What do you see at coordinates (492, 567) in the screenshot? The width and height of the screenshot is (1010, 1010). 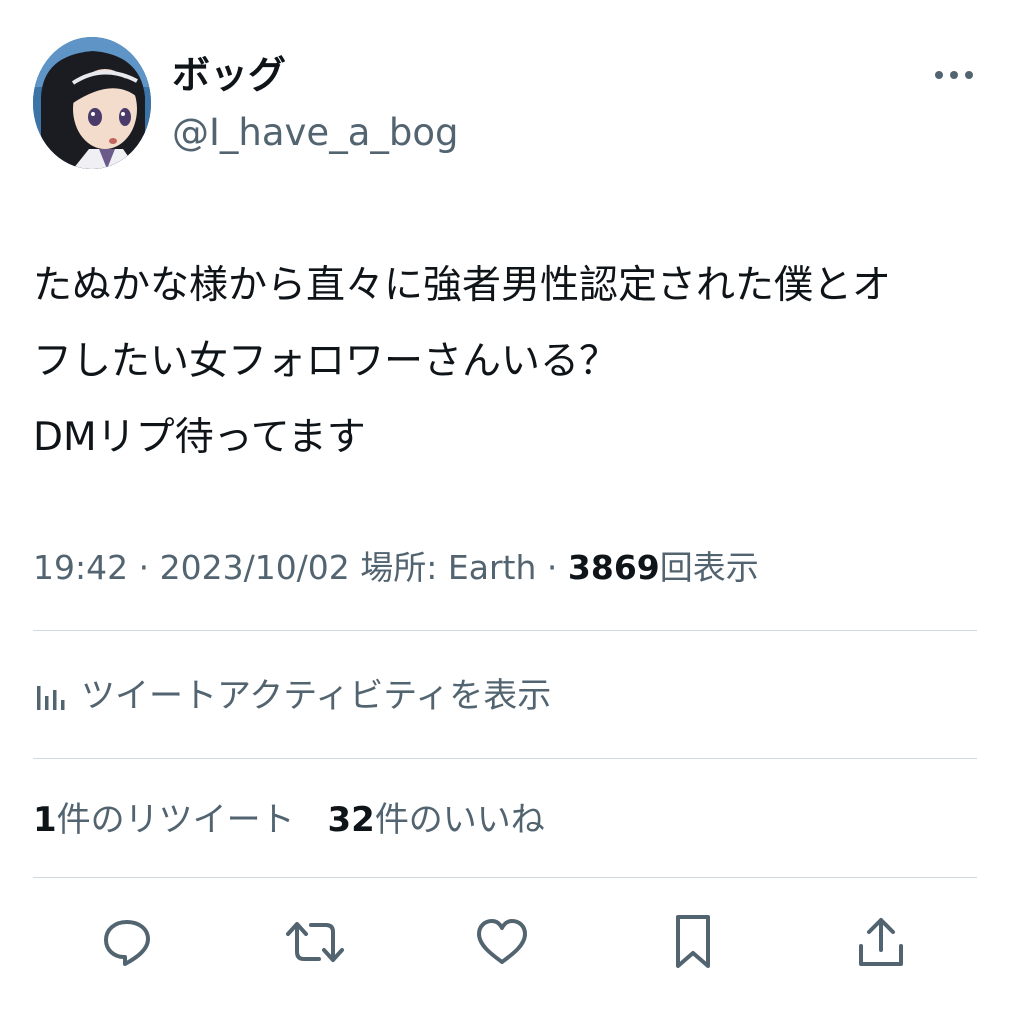 I see `tweet-location: Earth` at bounding box center [492, 567].